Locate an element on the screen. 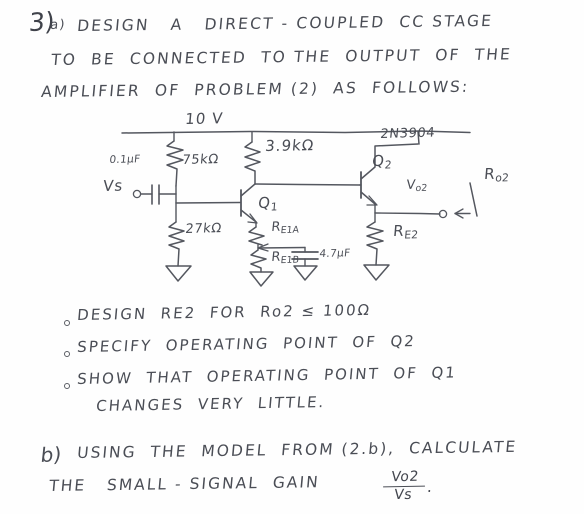 Image resolution: width=584 pixels, height=514 pixels. output-resistance-label: Ro2 is located at coordinates (496, 174).